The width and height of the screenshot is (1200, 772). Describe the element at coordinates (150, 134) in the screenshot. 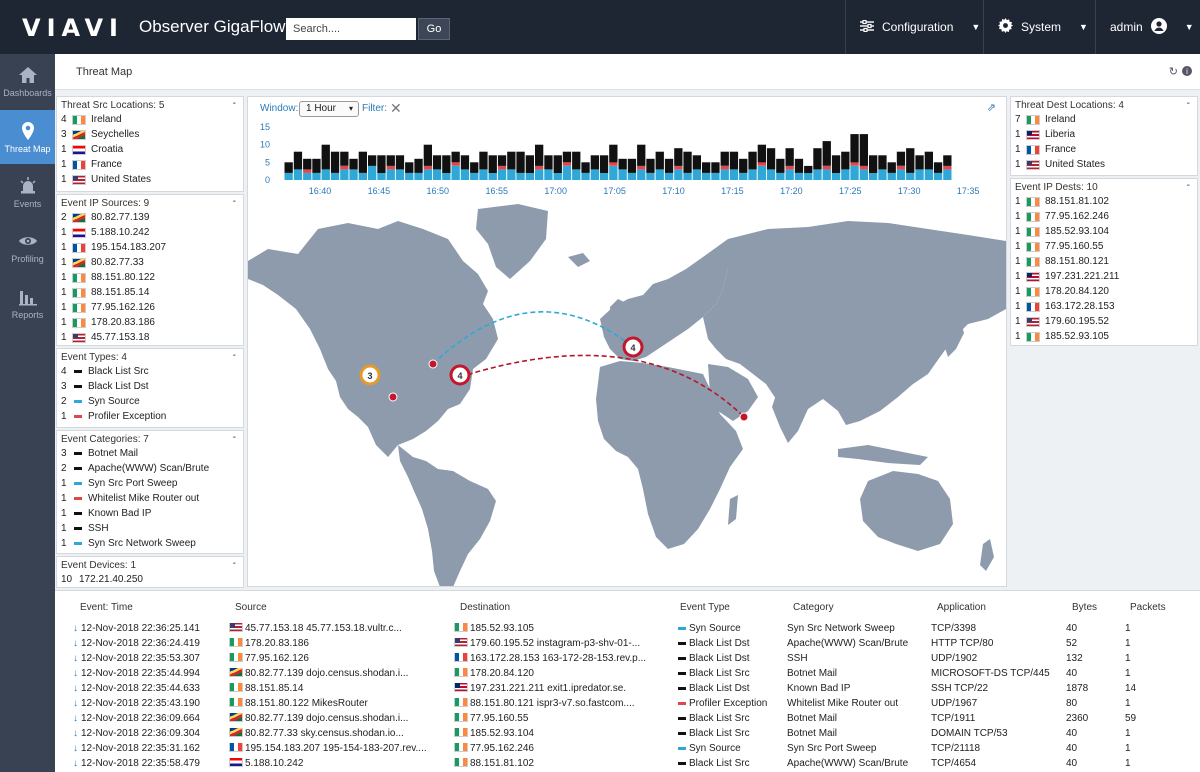

I see `src-location-row: 3 Seychelles` at that location.